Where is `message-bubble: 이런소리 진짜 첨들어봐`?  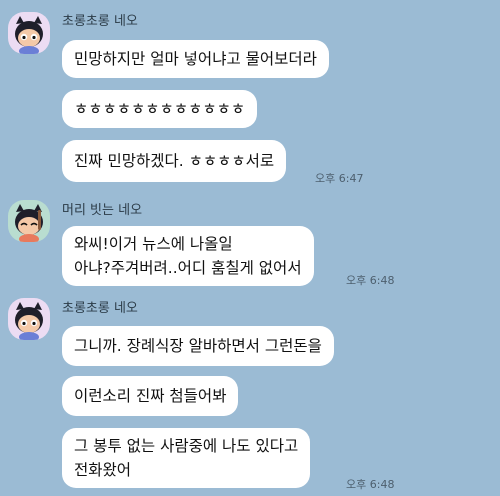
message-bubble: 이런소리 진짜 첨들어봐 is located at coordinates (150, 396).